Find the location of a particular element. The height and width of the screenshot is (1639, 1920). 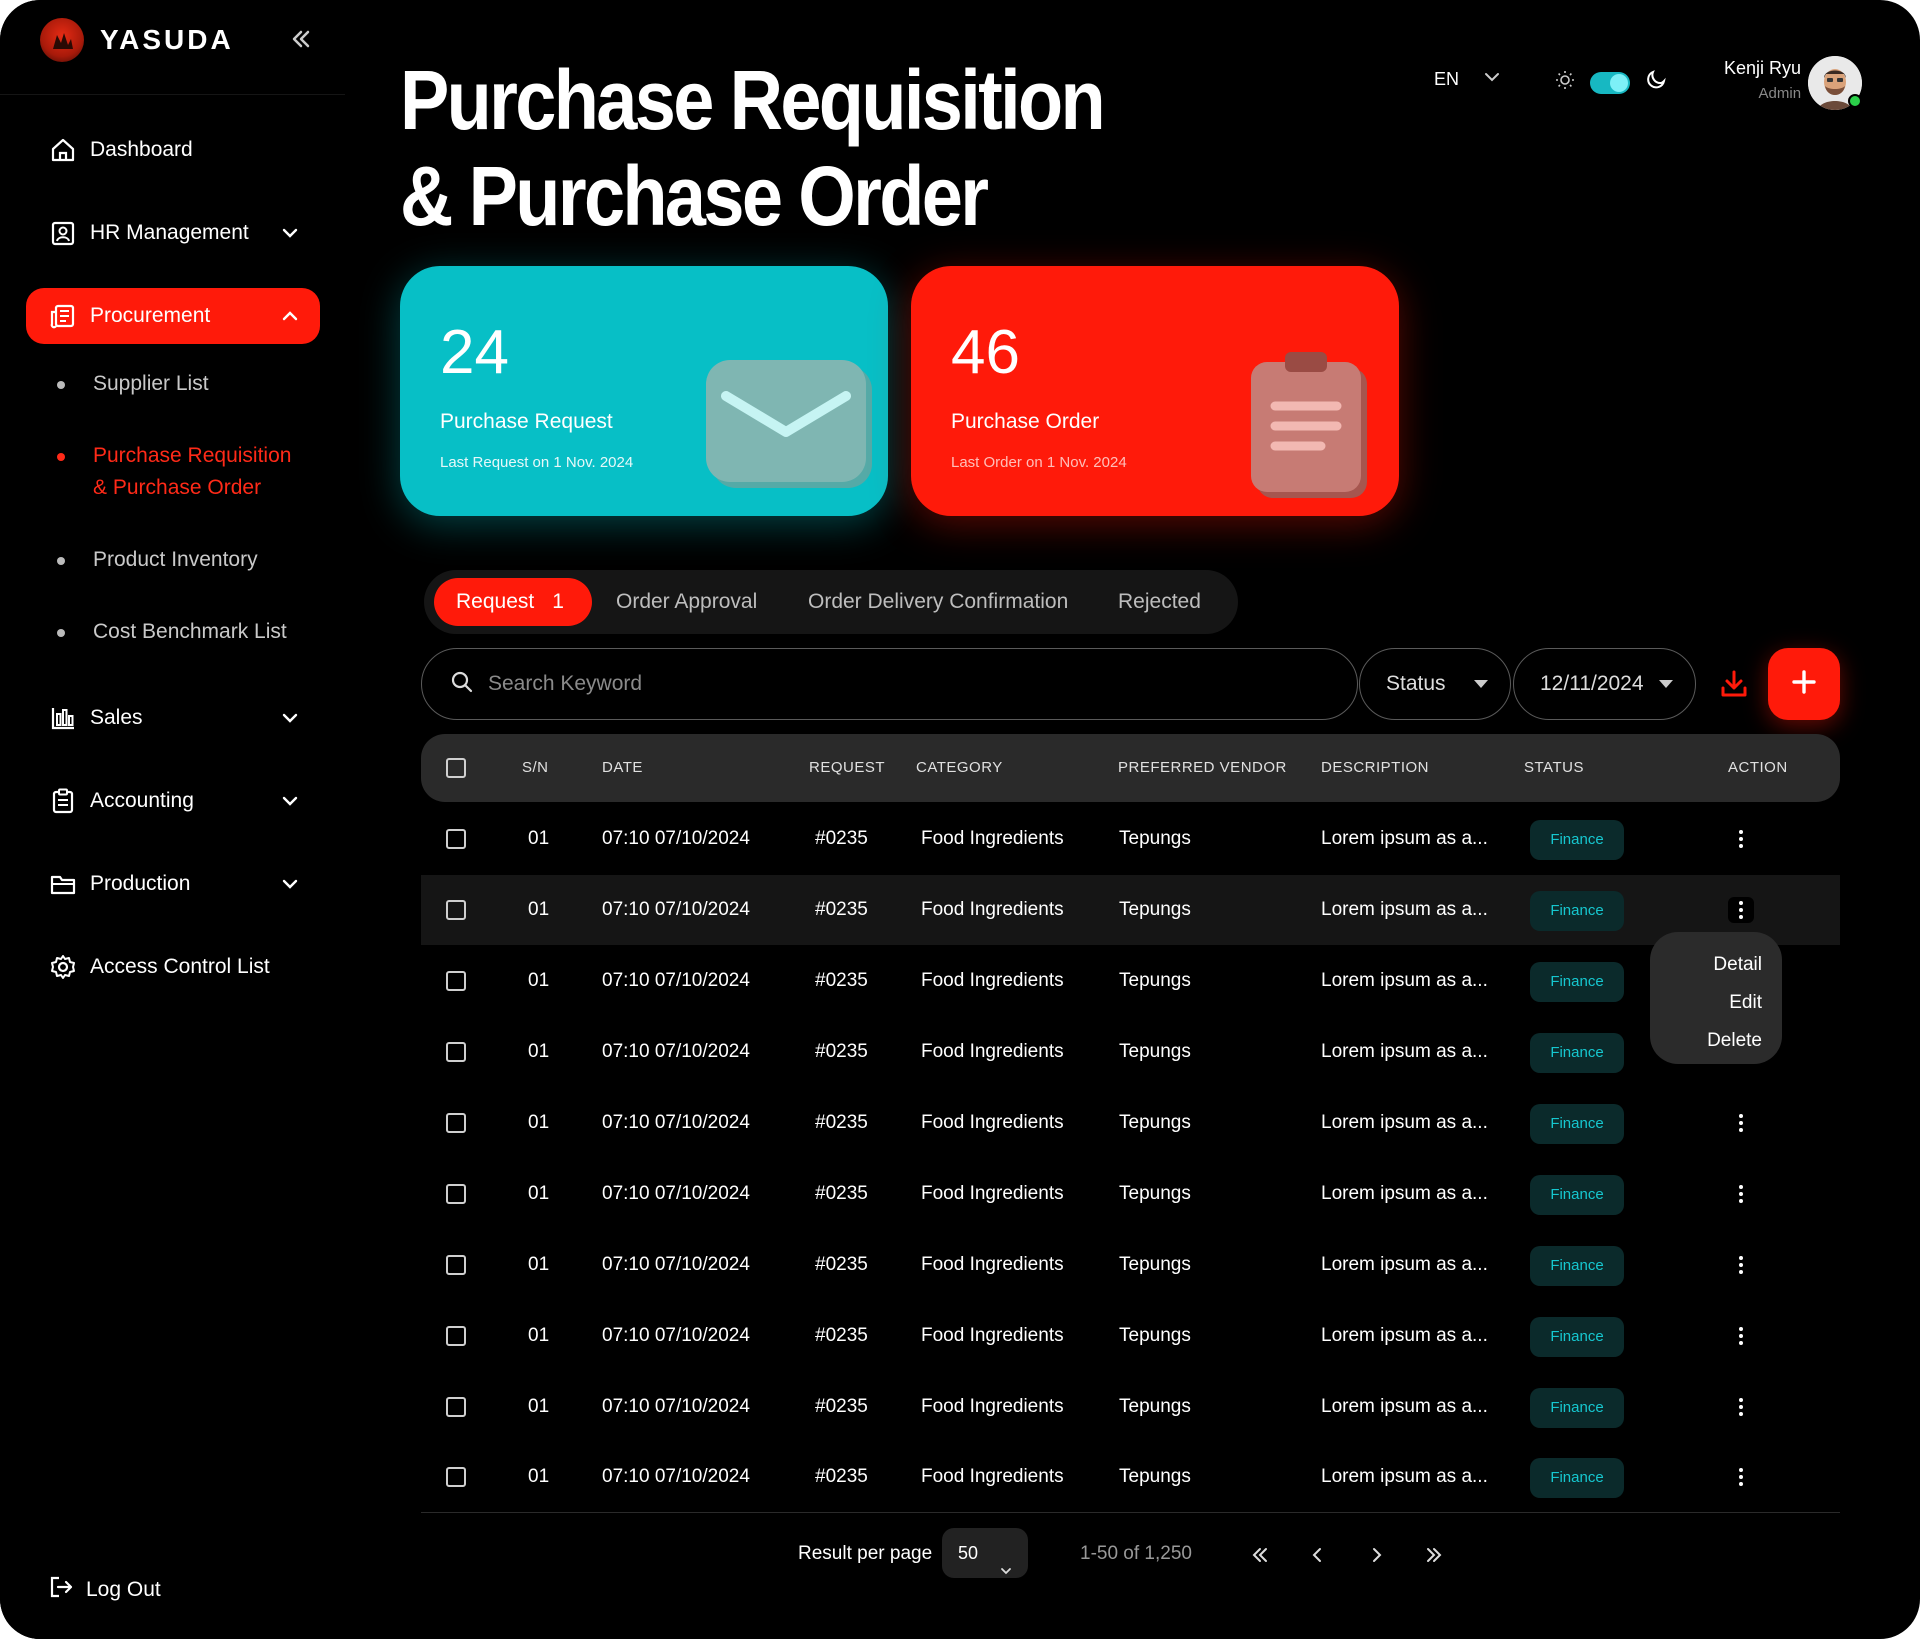

logout-label: Log Out is located at coordinates (123, 1589).